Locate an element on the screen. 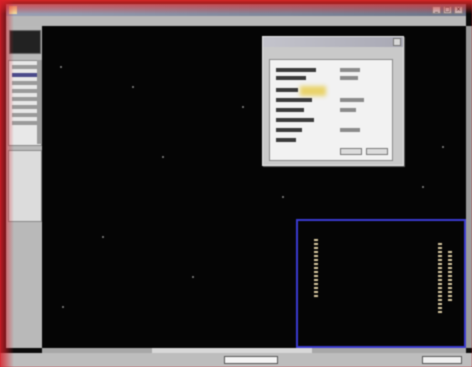  dialog-title is located at coordinates (333, 42).